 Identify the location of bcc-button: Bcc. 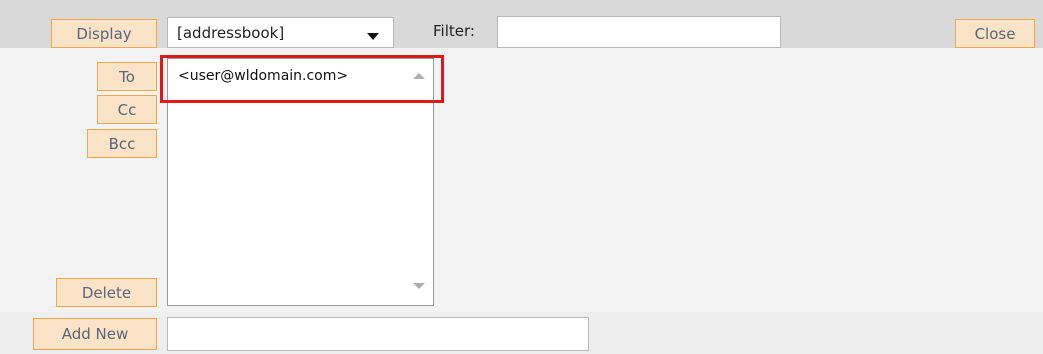
(122, 143).